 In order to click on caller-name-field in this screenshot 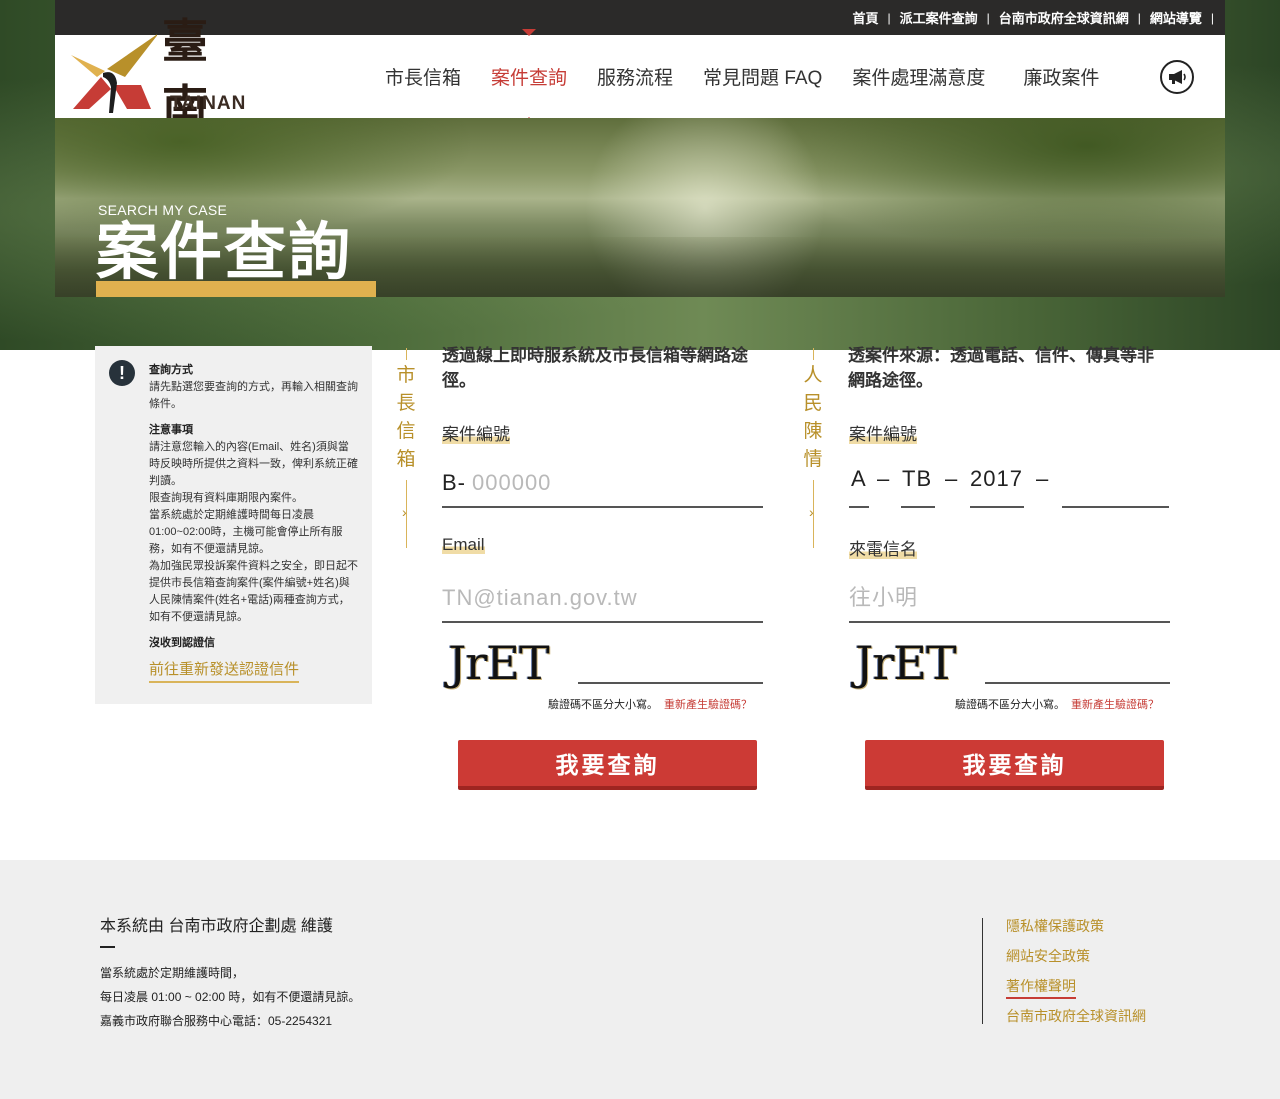, I will do `click(1009, 603)`.